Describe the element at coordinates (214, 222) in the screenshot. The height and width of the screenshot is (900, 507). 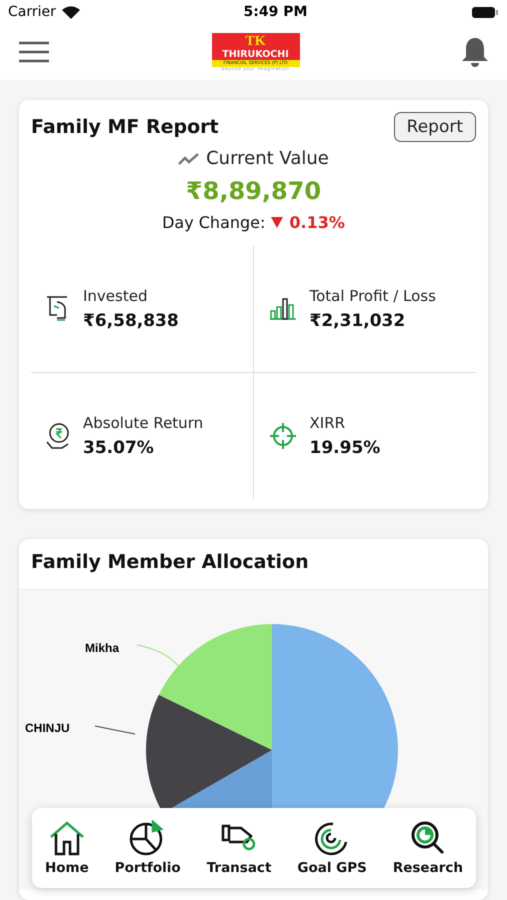
I see `day-change-label: Day Change:` at that location.